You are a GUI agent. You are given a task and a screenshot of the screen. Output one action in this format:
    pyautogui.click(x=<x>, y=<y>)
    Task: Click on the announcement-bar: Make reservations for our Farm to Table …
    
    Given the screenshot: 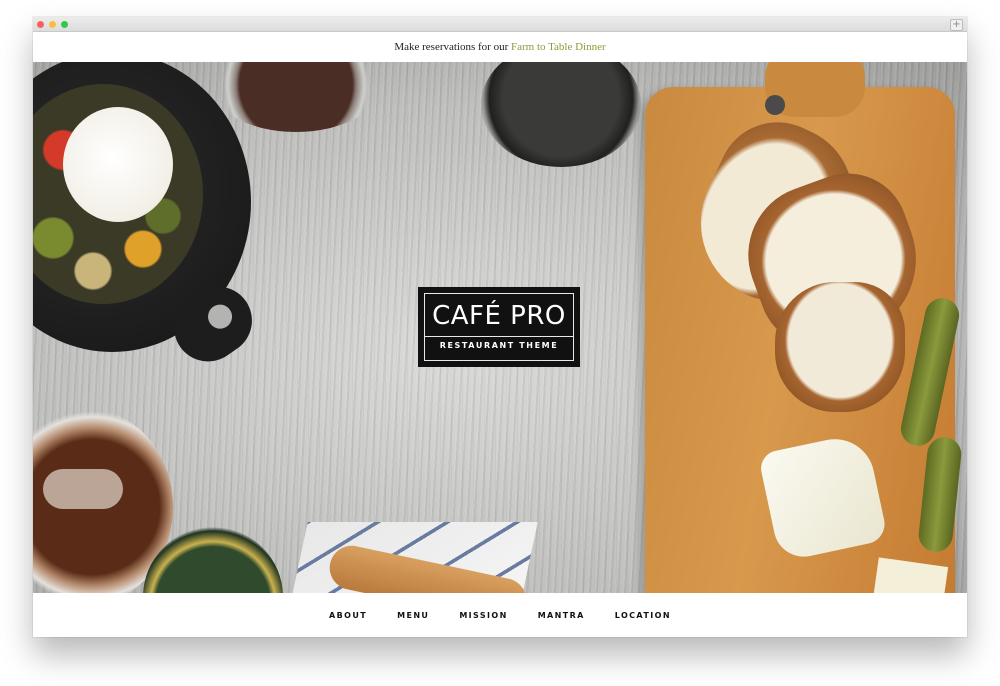 What is the action you would take?
    pyautogui.click(x=500, y=47)
    